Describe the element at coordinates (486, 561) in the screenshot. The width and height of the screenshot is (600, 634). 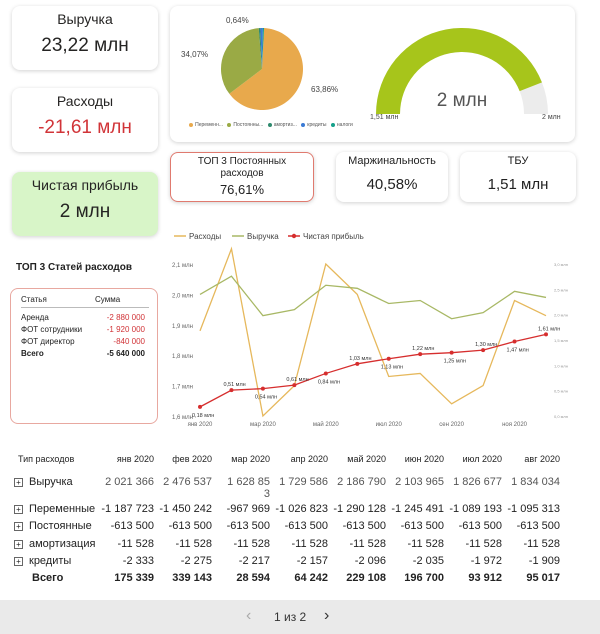
I see `matrix-cell: -1 972` at that location.